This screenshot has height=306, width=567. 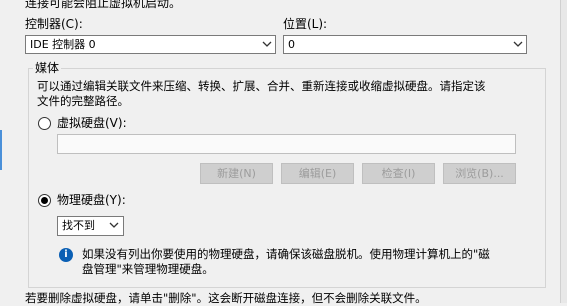 What do you see at coordinates (44, 123) in the screenshot?
I see `virtual-disk-radio` at bounding box center [44, 123].